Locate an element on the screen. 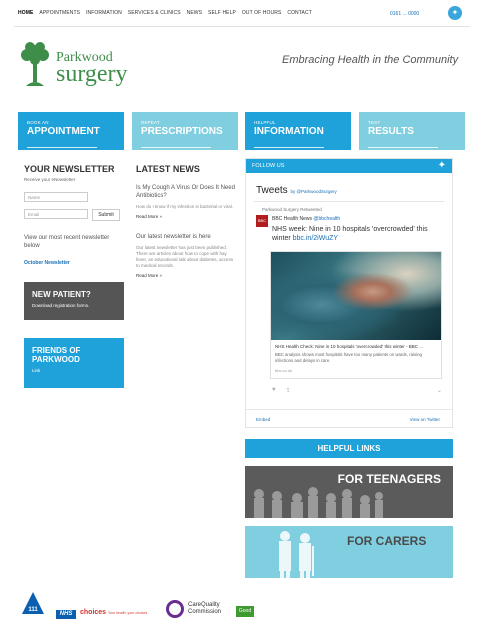  news-title: LATEST NEWS is located at coordinates (168, 169).